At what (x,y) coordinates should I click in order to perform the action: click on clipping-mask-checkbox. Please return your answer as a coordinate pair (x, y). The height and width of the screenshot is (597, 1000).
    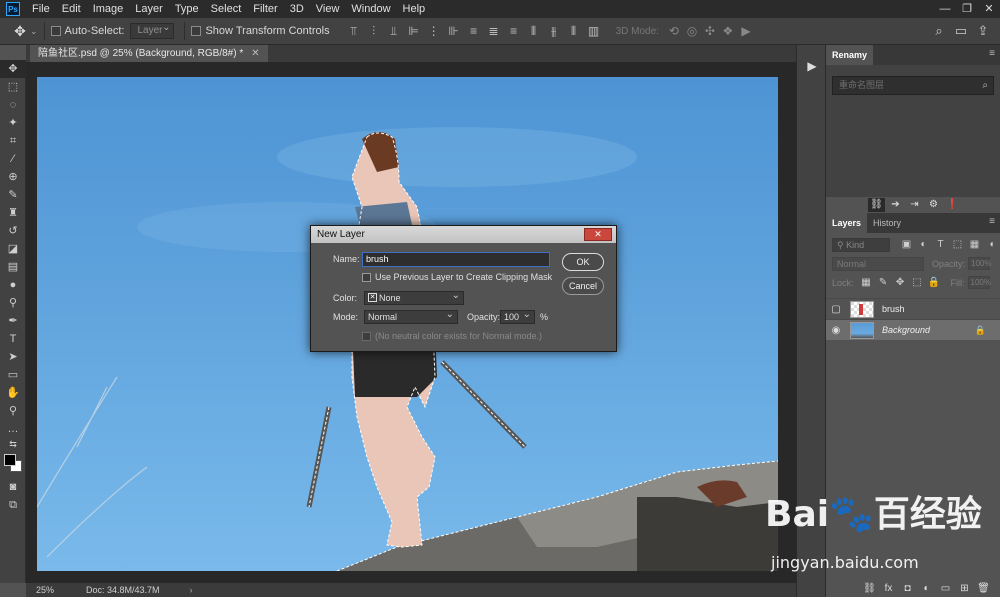
    Looking at the image, I should click on (366, 277).